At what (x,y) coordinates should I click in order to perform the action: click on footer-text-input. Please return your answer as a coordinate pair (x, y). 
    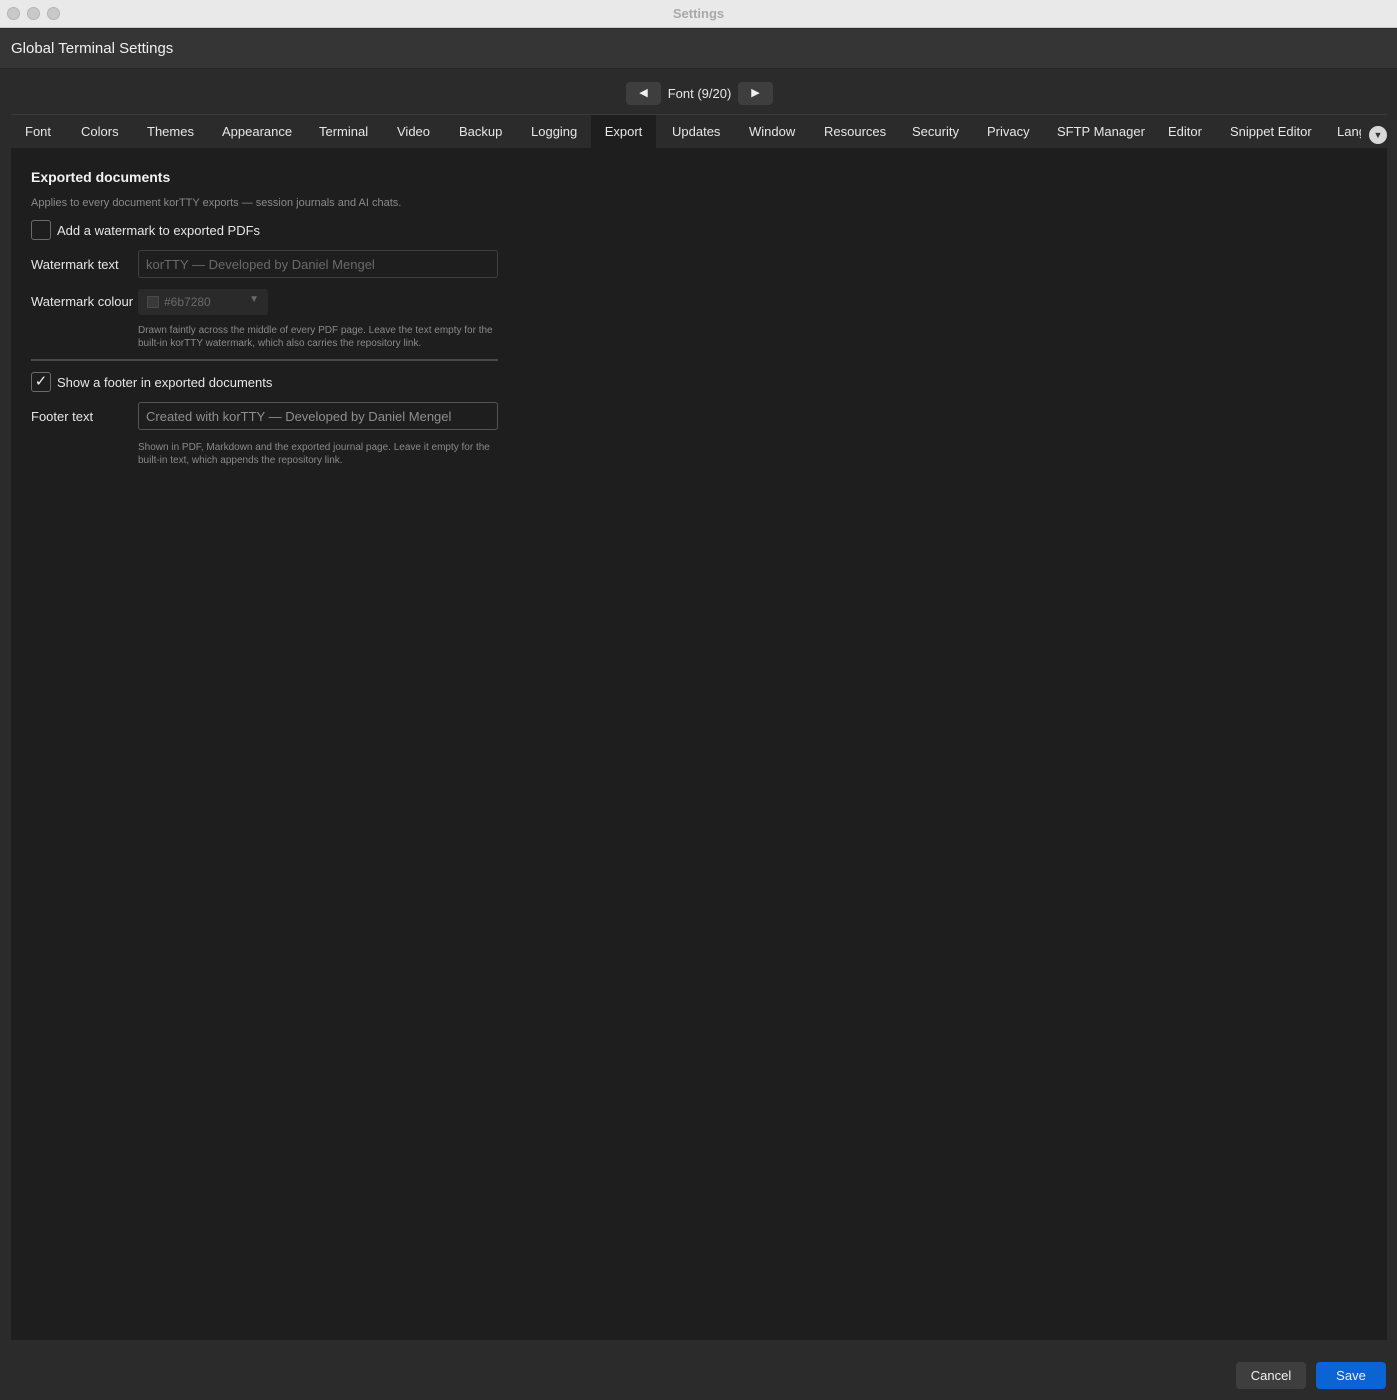
    Looking at the image, I should click on (318, 416).